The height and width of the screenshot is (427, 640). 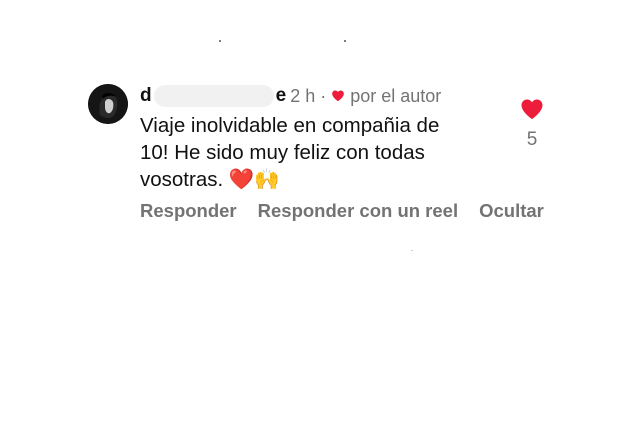 I want to click on like-column: 5, so click(x=532, y=124).